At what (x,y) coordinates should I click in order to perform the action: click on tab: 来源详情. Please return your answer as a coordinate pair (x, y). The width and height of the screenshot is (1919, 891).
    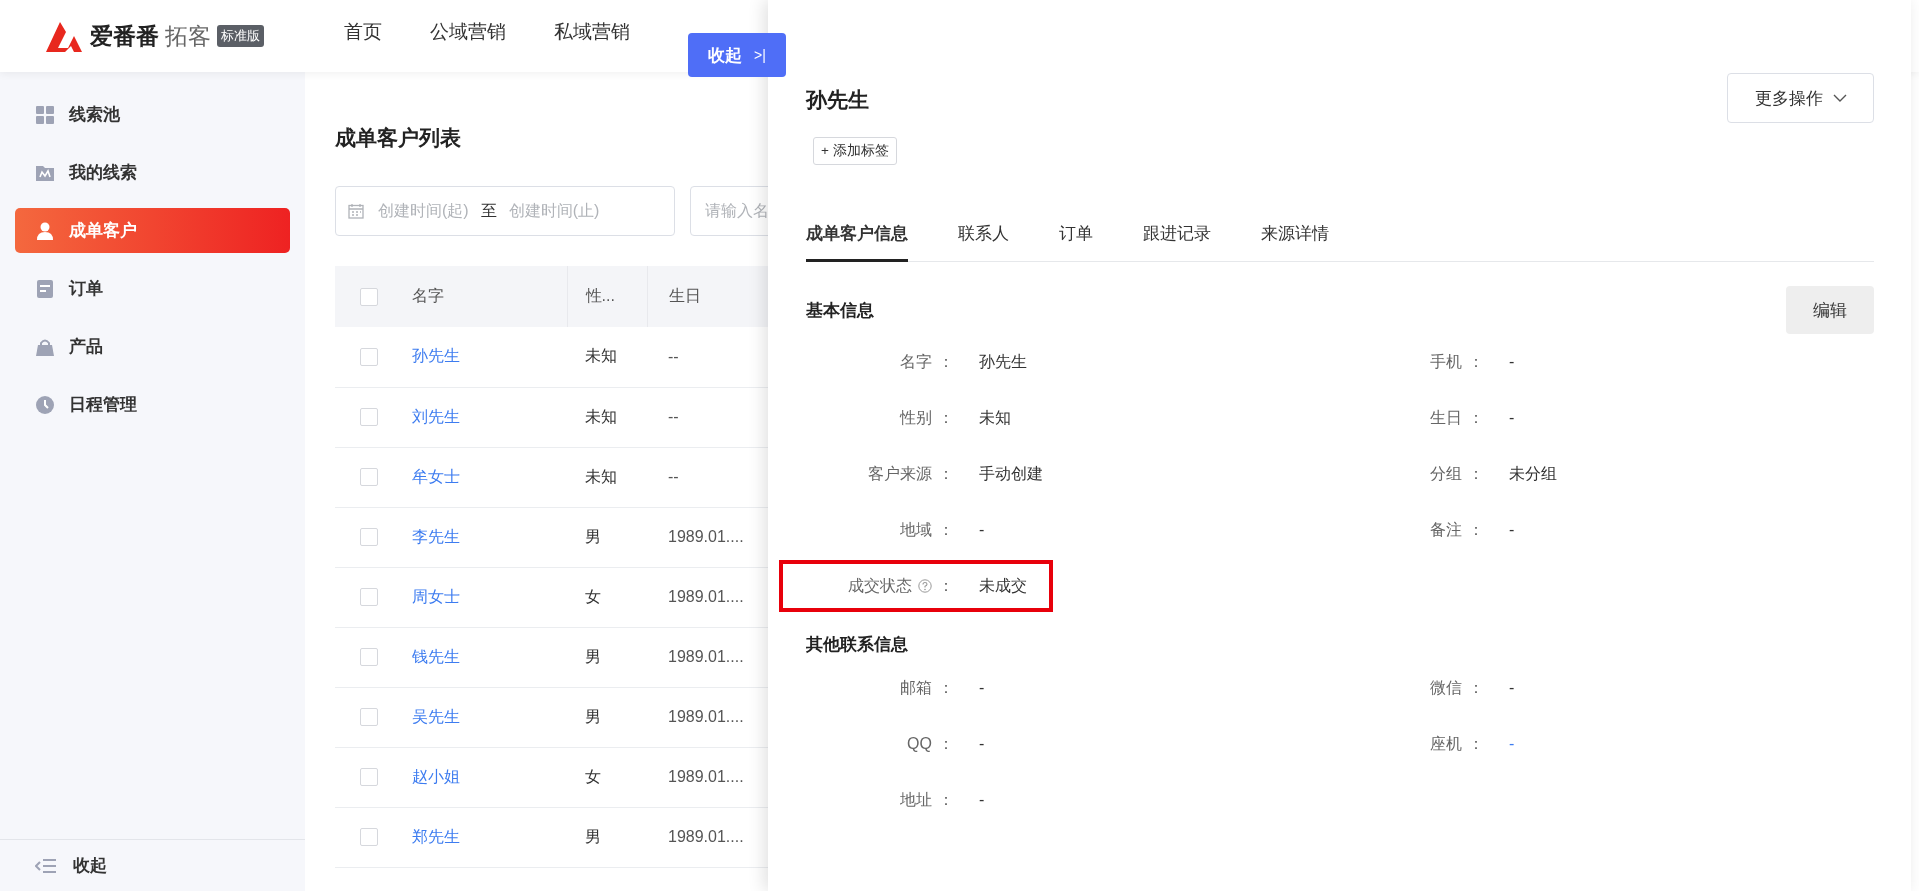
    Looking at the image, I should click on (1295, 242).